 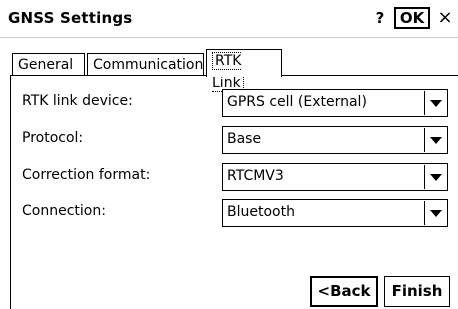 I want to click on protocol-value: Base, so click(x=244, y=139).